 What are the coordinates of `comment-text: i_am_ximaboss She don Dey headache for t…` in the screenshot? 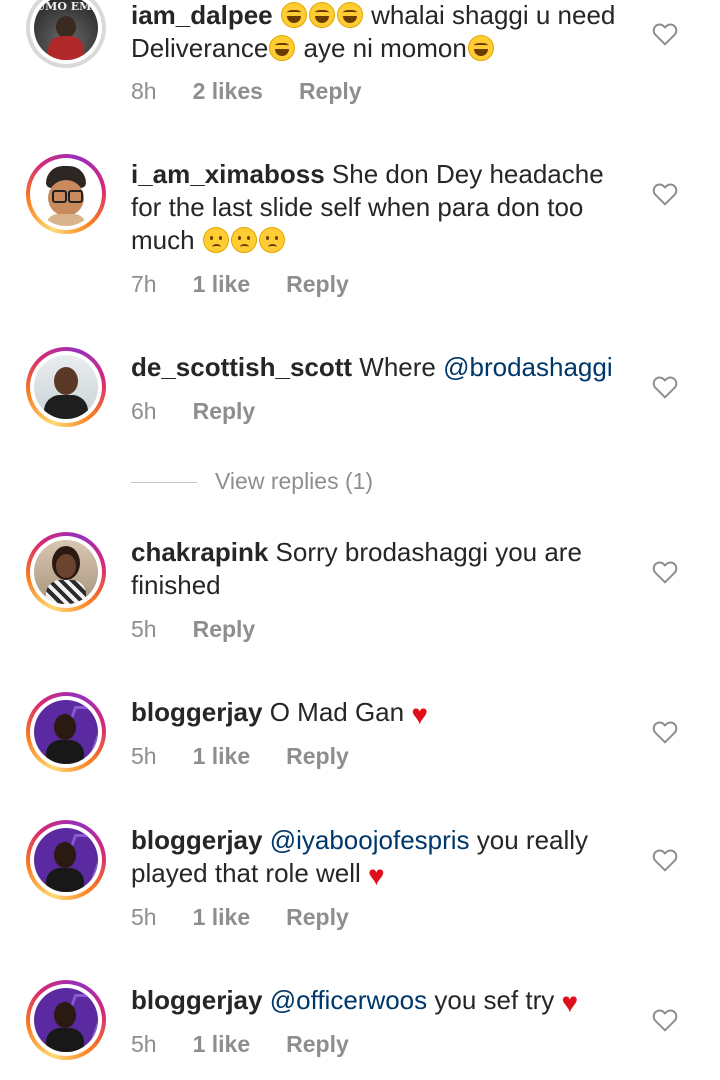 It's located at (381, 207).